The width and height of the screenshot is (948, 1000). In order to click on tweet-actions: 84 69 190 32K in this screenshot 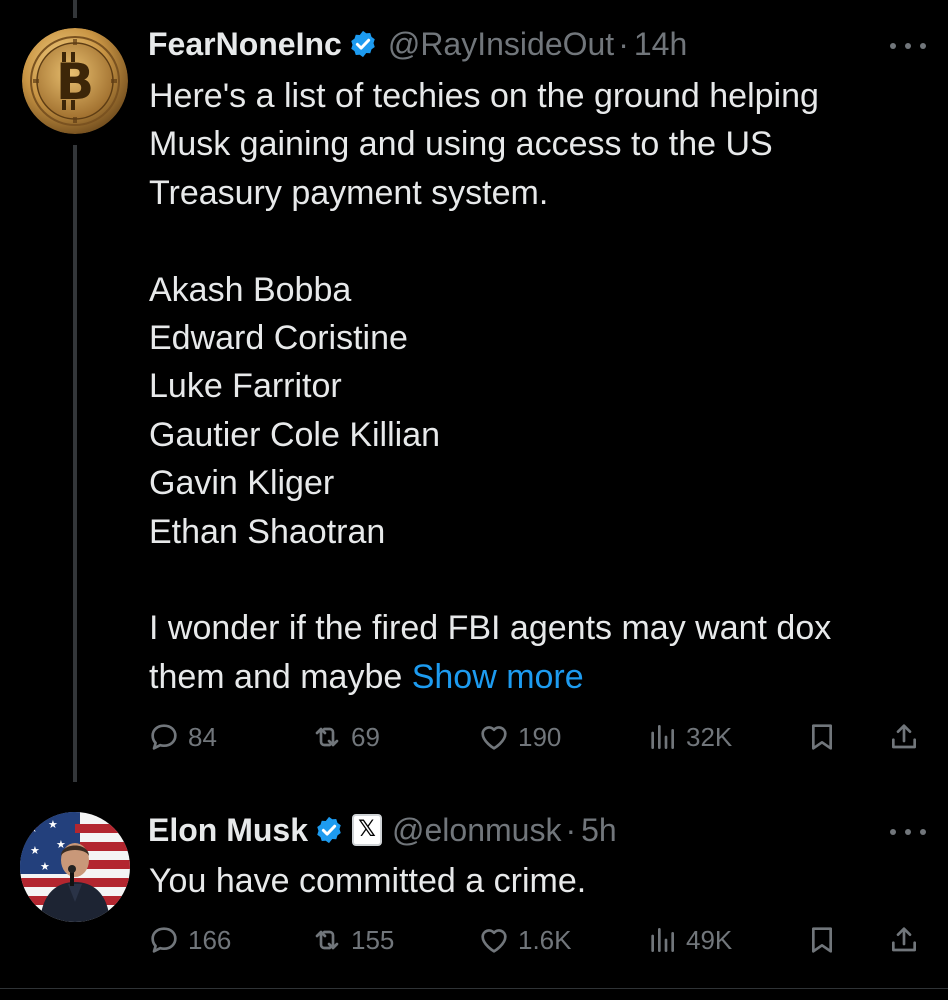, I will do `click(538, 737)`.